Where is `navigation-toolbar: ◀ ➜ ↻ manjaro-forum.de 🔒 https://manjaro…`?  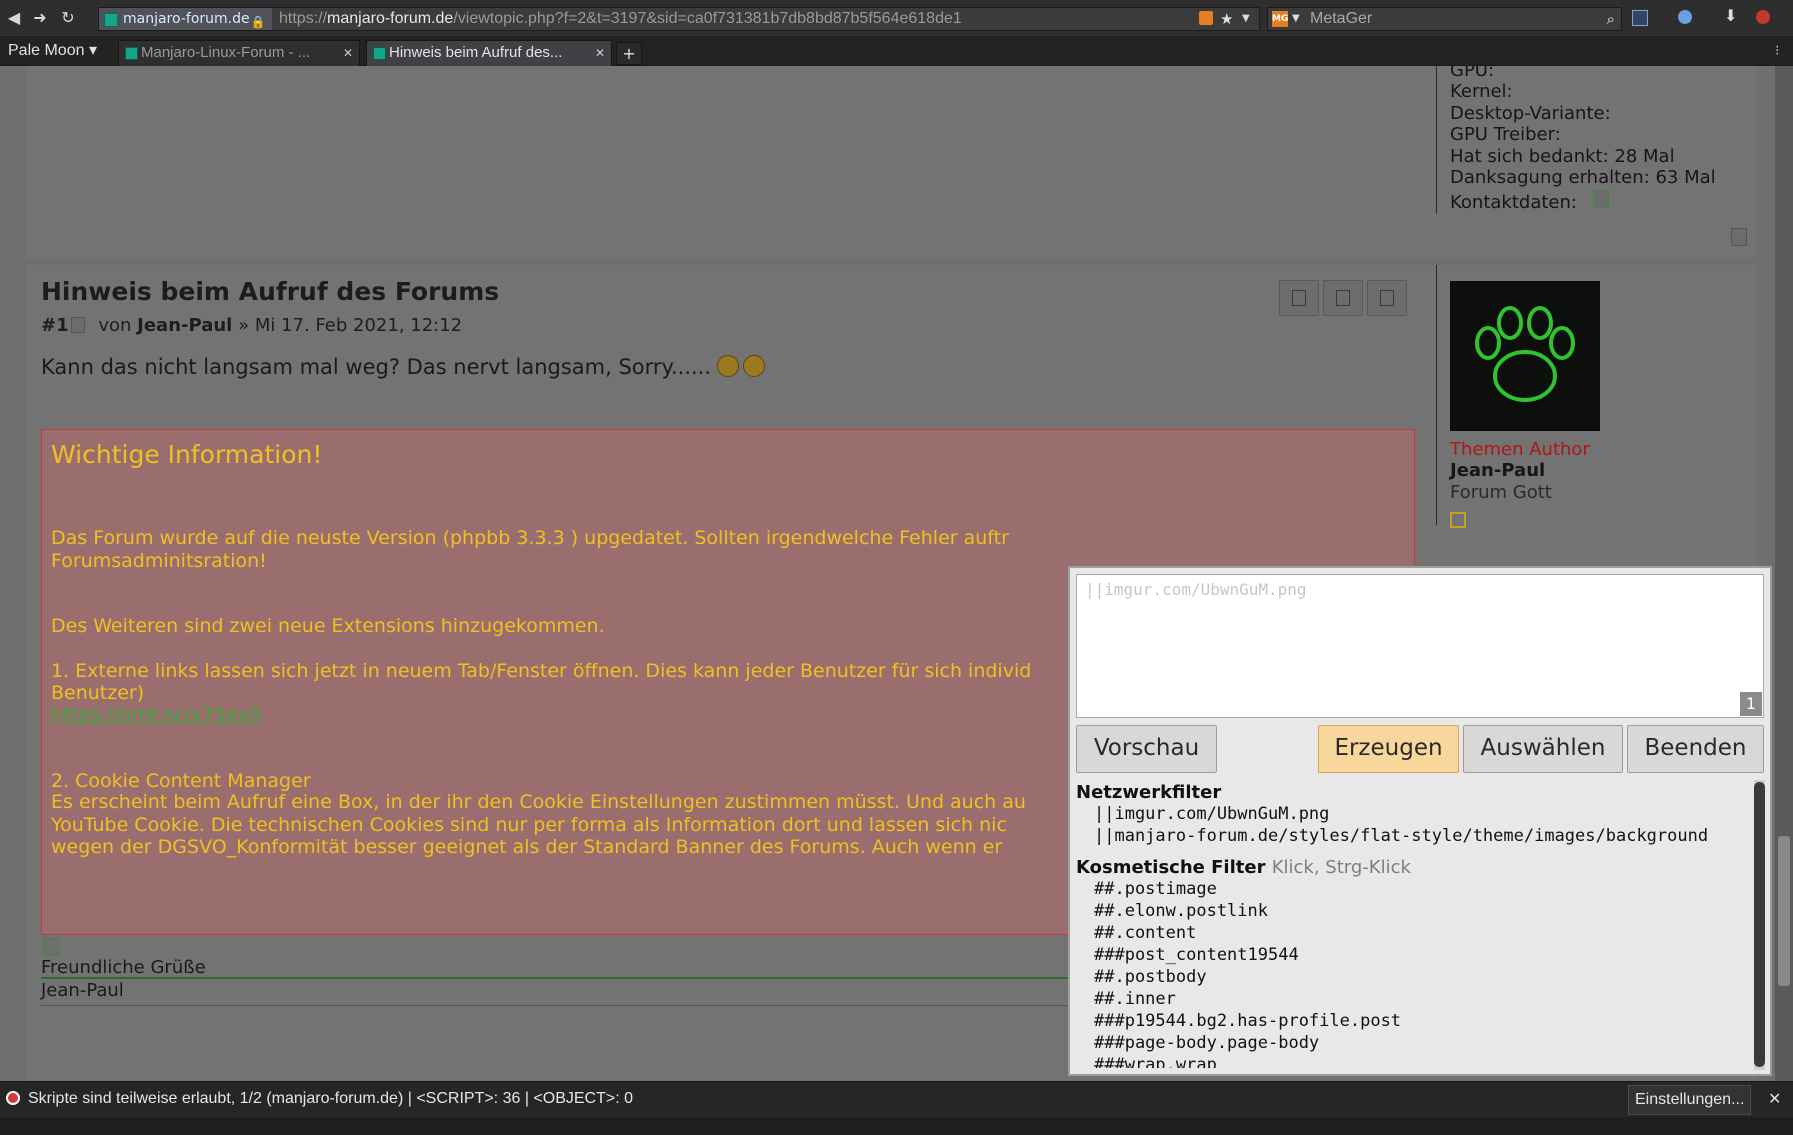 navigation-toolbar: ◀ ➜ ↻ manjaro-forum.de 🔒 https://manjaro… is located at coordinates (896, 18).